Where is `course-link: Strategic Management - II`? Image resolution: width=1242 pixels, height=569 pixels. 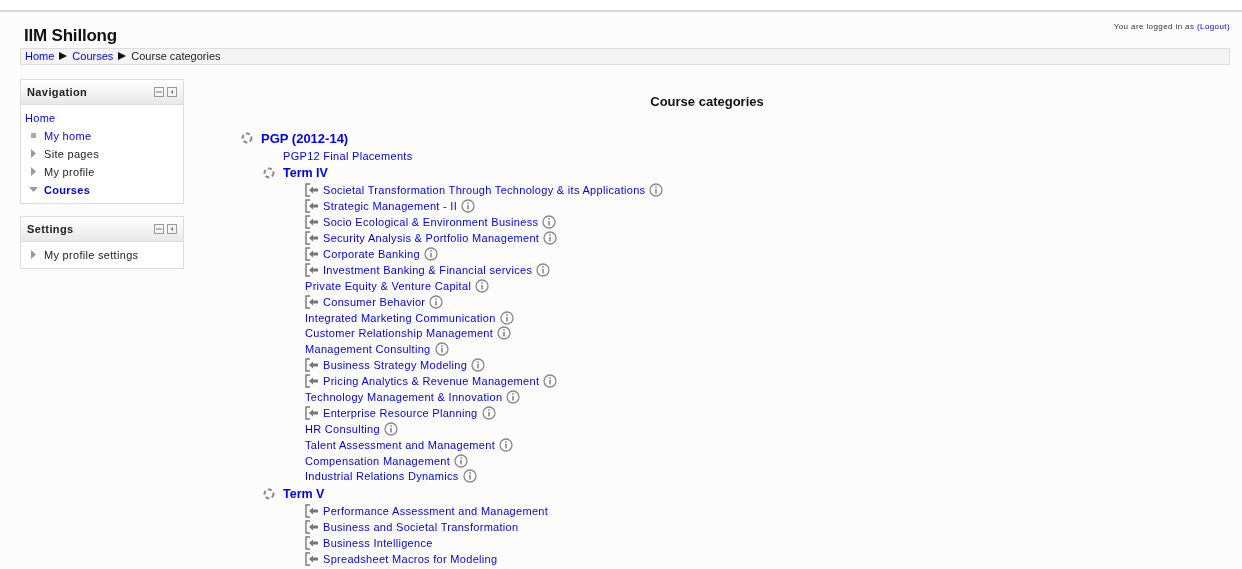 course-link: Strategic Management - II is located at coordinates (390, 206).